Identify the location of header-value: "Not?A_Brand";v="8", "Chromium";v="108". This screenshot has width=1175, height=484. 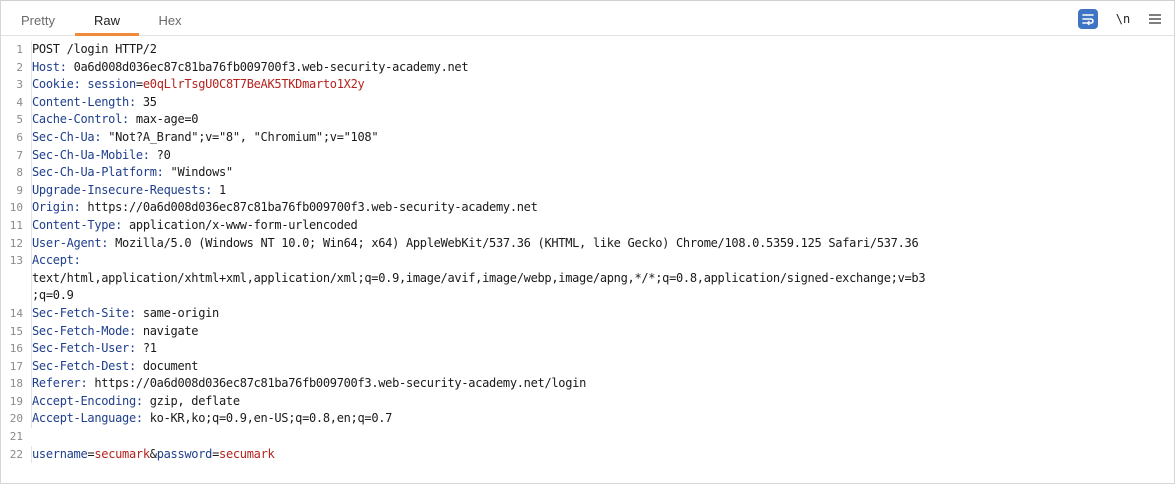
(240, 136).